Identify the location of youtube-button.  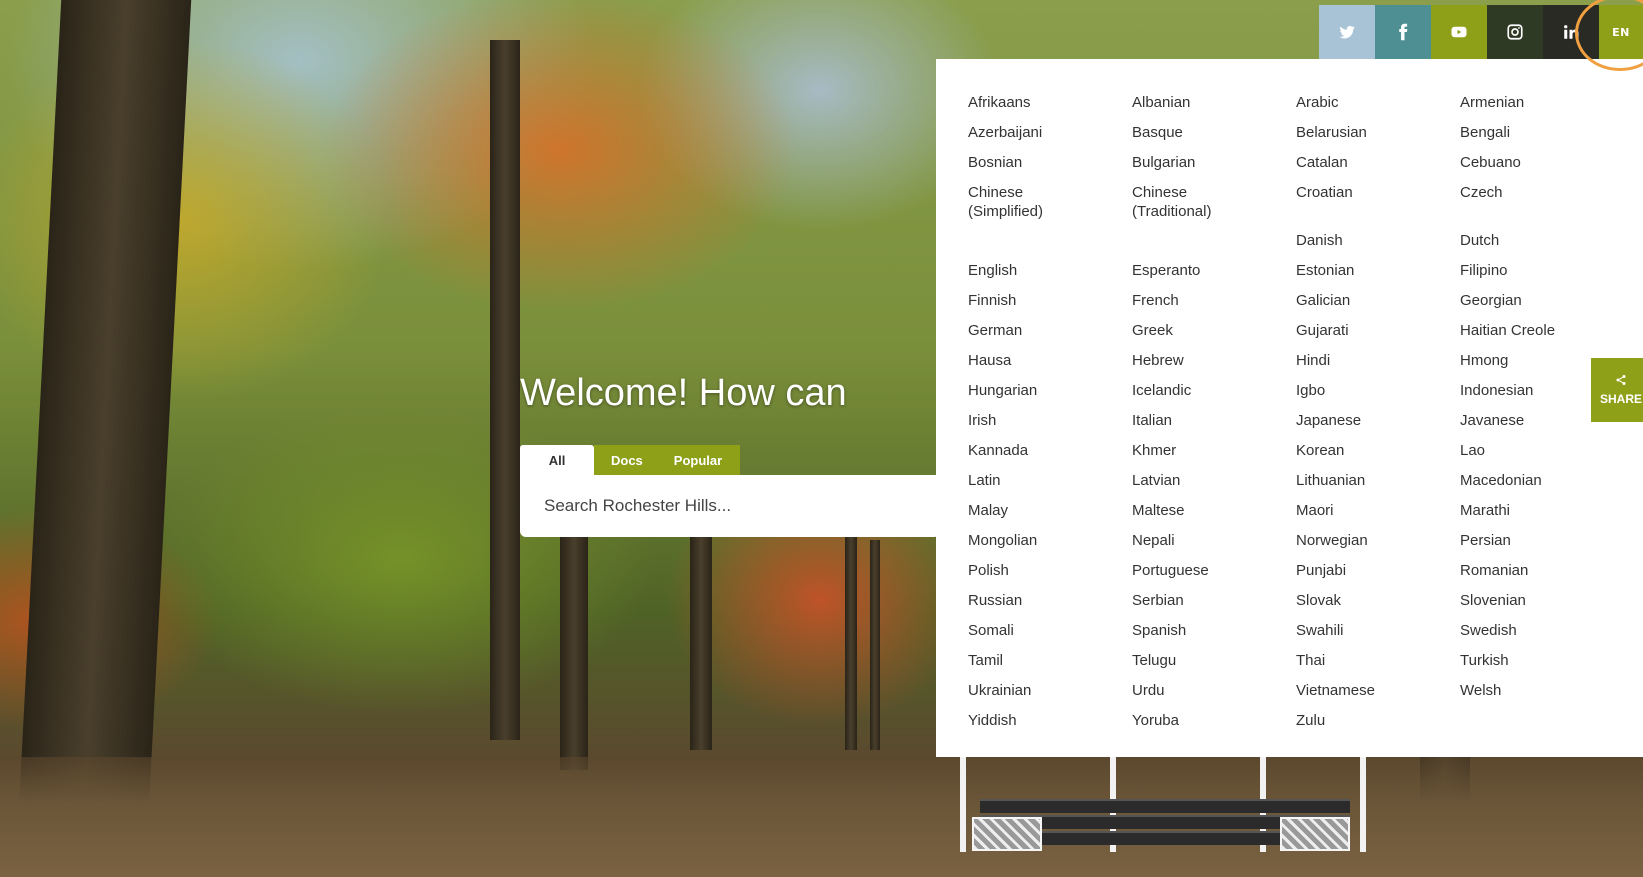
(1459, 32).